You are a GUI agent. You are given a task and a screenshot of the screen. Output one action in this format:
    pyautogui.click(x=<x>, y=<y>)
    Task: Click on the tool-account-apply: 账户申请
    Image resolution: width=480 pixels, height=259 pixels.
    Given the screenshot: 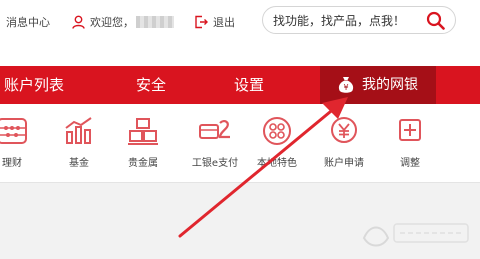 What is the action you would take?
    pyautogui.click(x=344, y=142)
    